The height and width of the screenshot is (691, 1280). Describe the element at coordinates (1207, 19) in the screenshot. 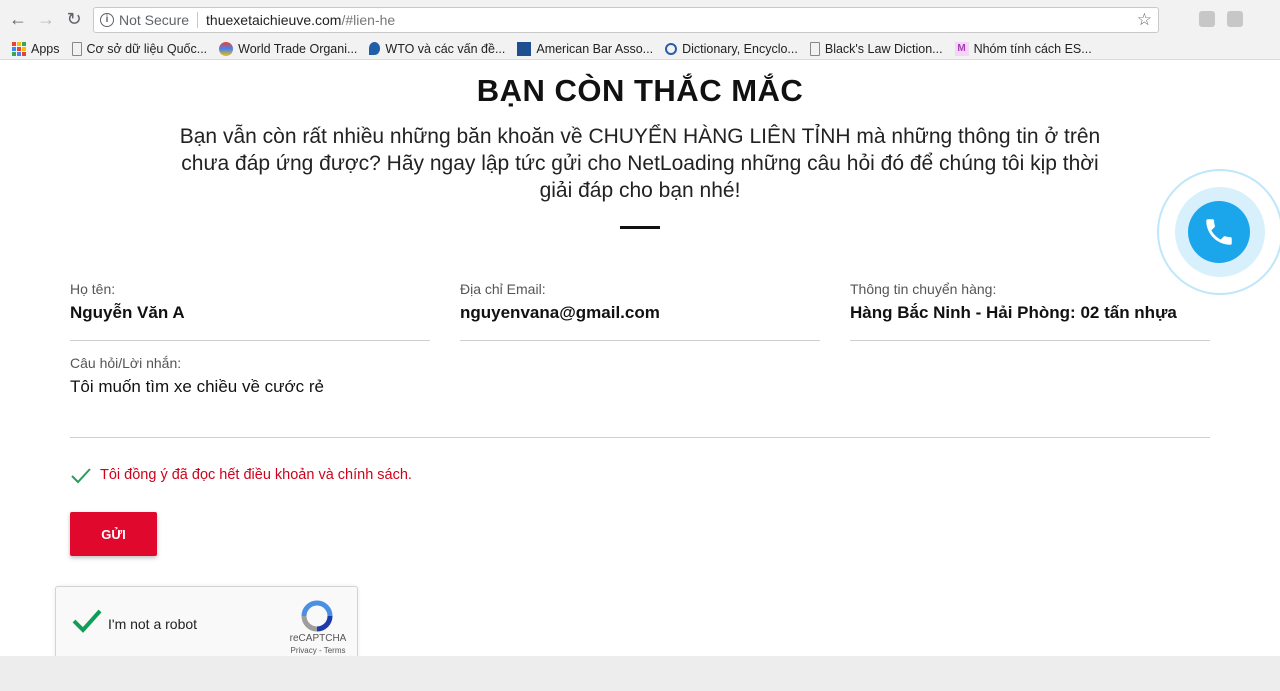

I see `extension-icon` at that location.